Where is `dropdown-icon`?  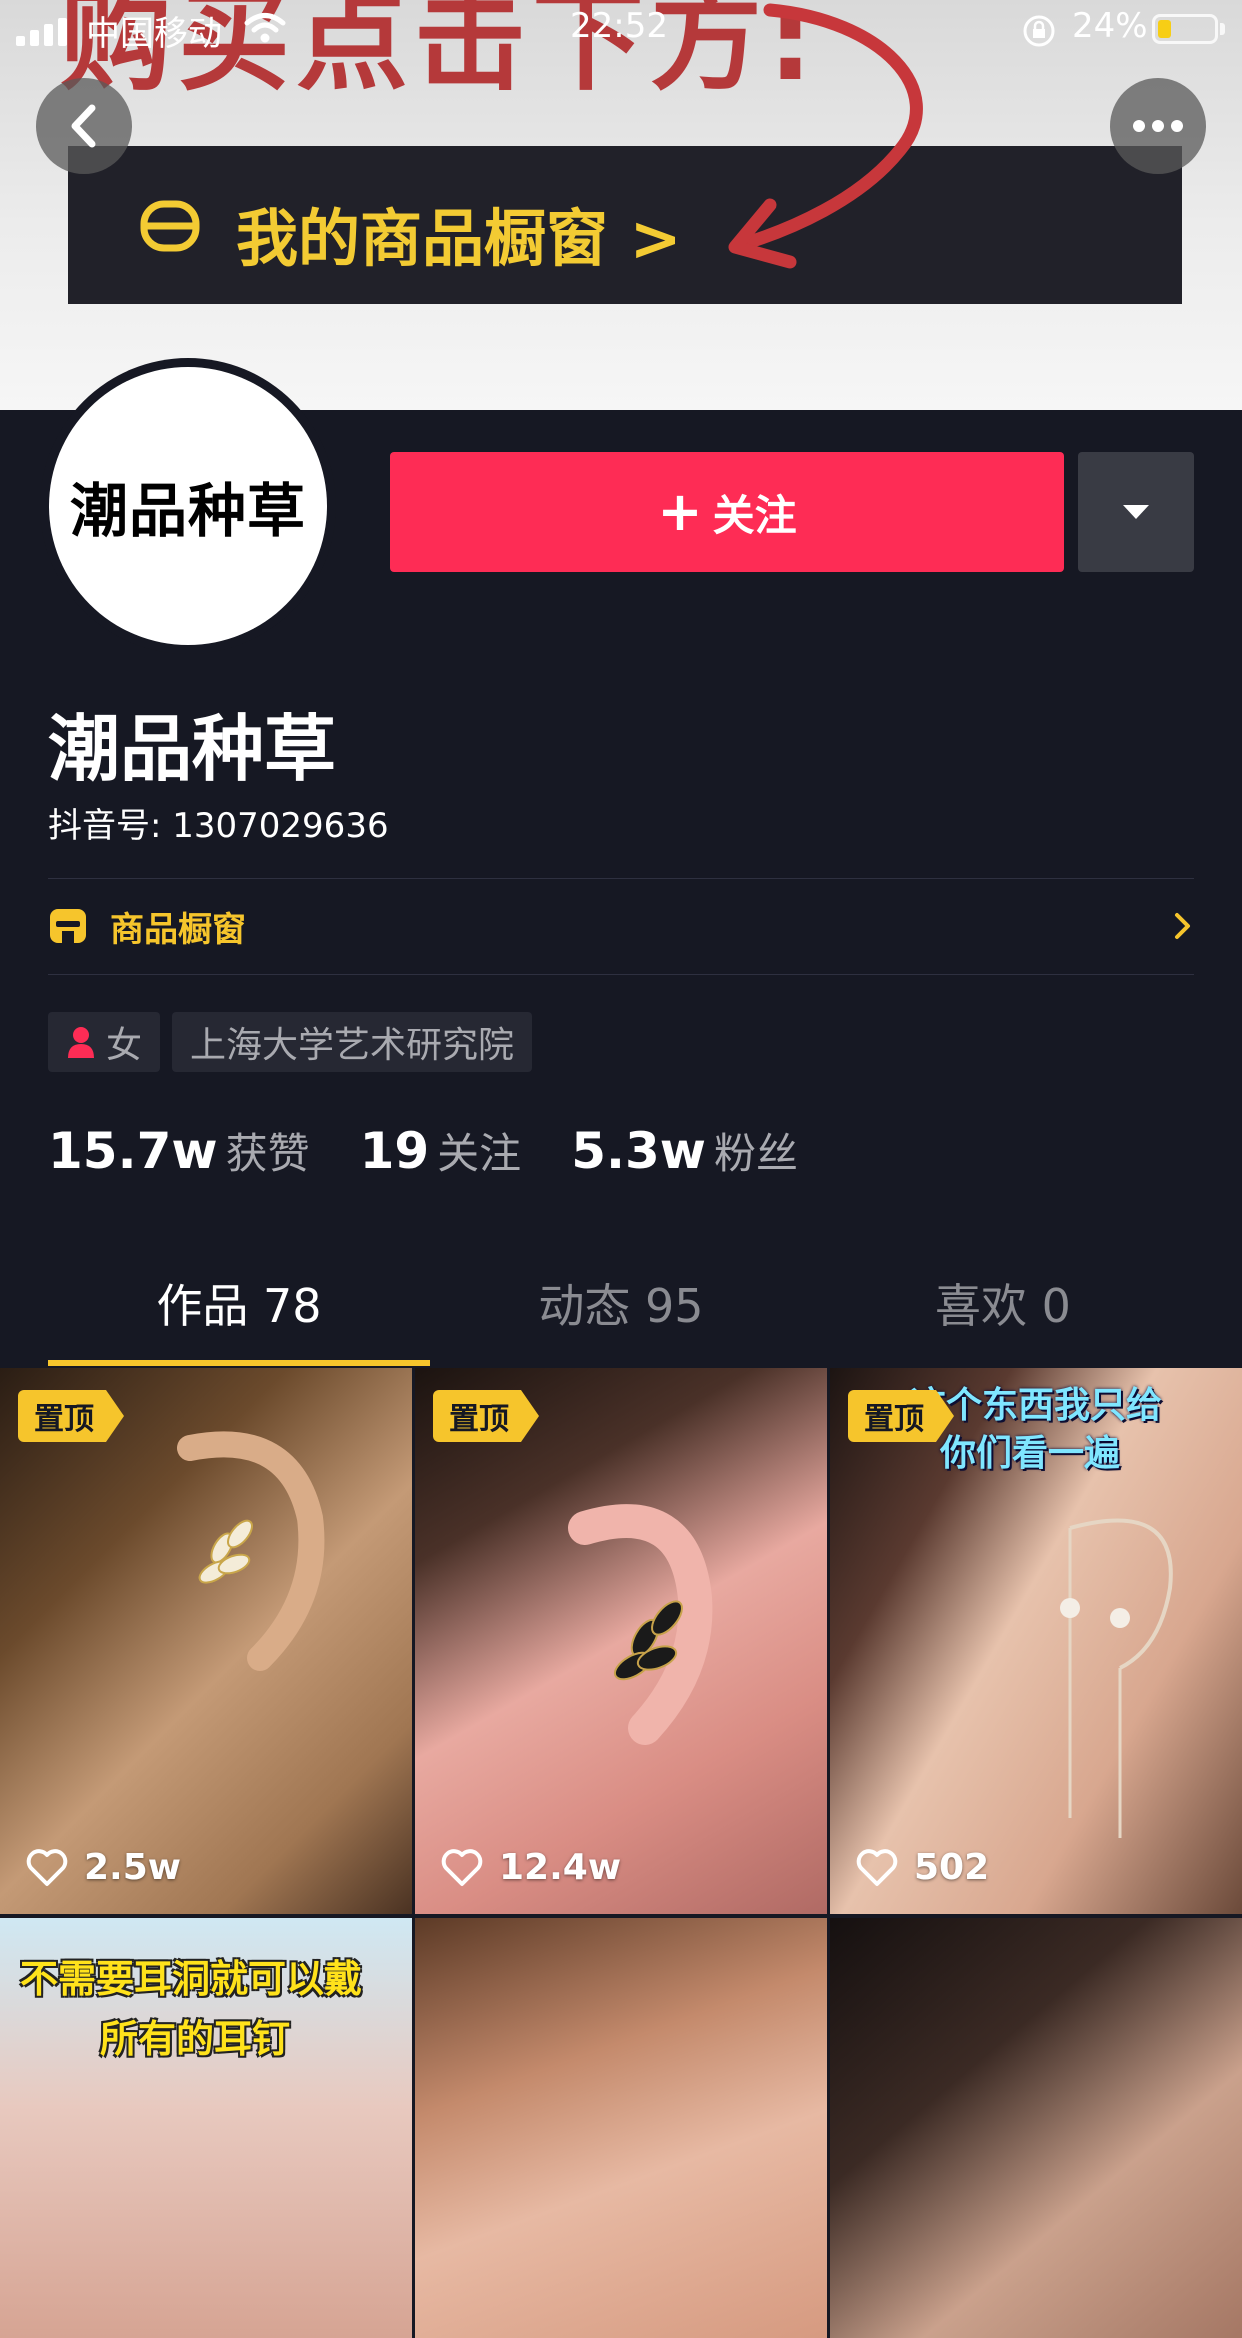 dropdown-icon is located at coordinates (1136, 512).